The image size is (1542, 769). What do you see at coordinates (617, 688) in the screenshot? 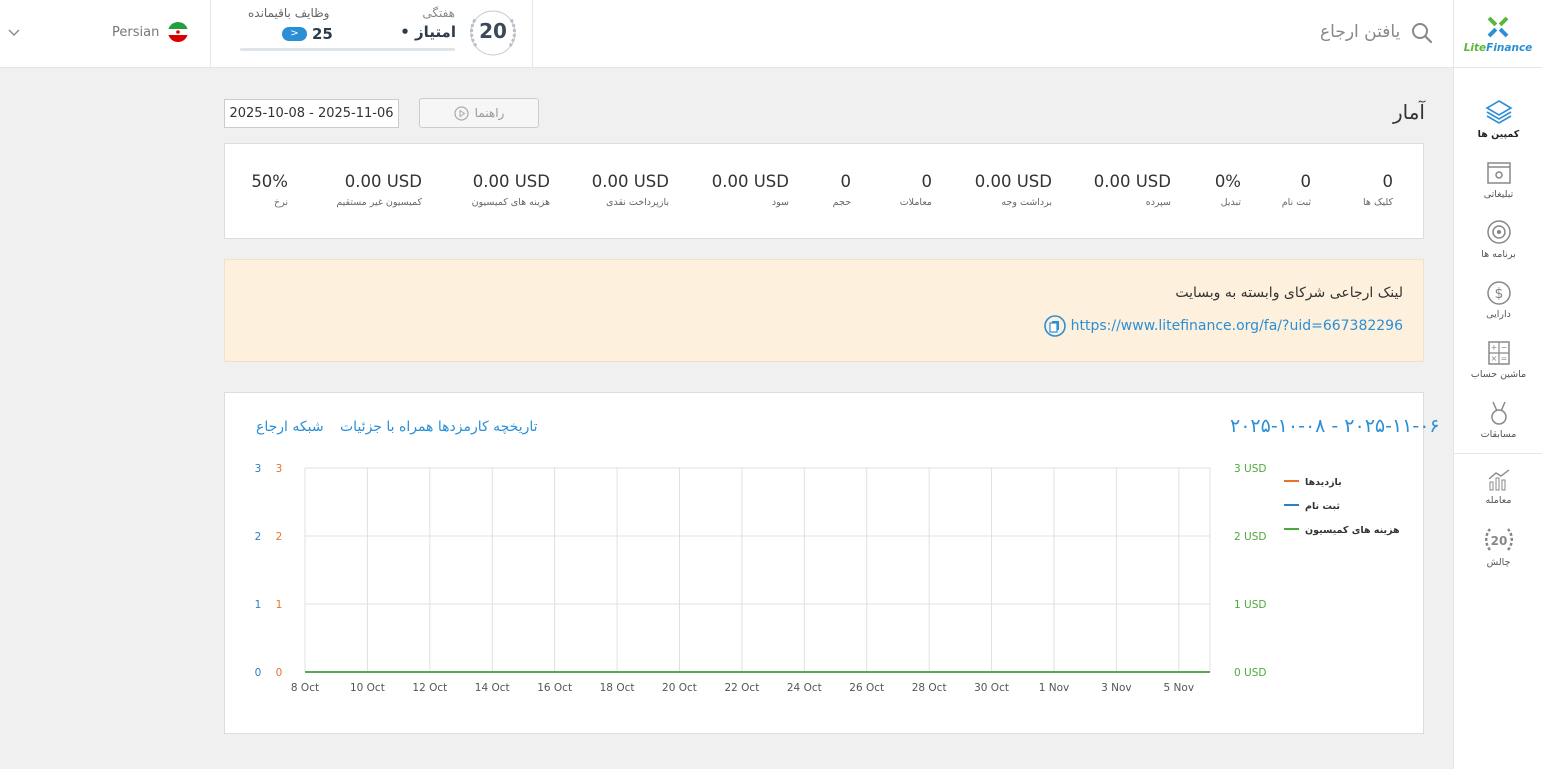
I see `chart-x-tick-label: 18 Oct` at bounding box center [617, 688].